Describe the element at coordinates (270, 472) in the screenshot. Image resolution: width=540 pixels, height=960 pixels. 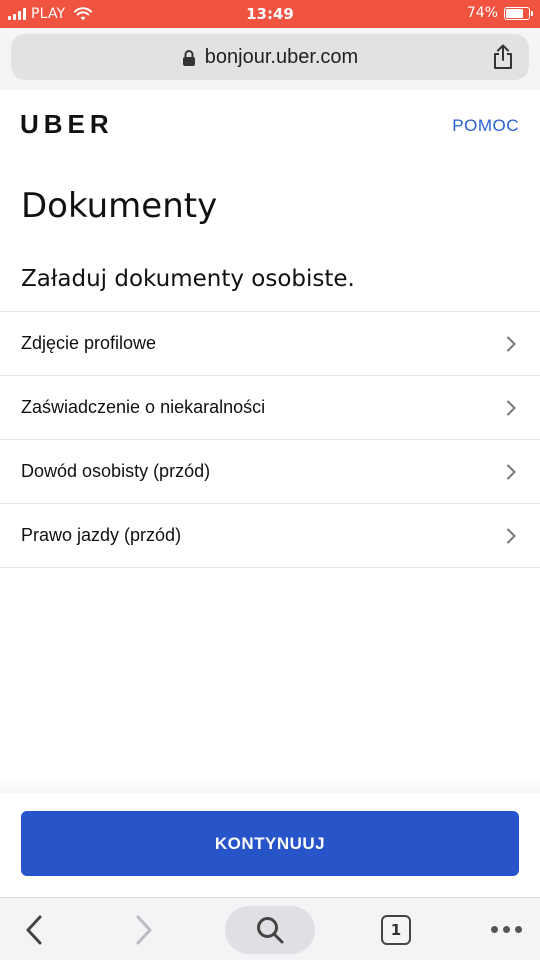
I see `document-item-id-card: Dowód osobisty (przód)` at that location.